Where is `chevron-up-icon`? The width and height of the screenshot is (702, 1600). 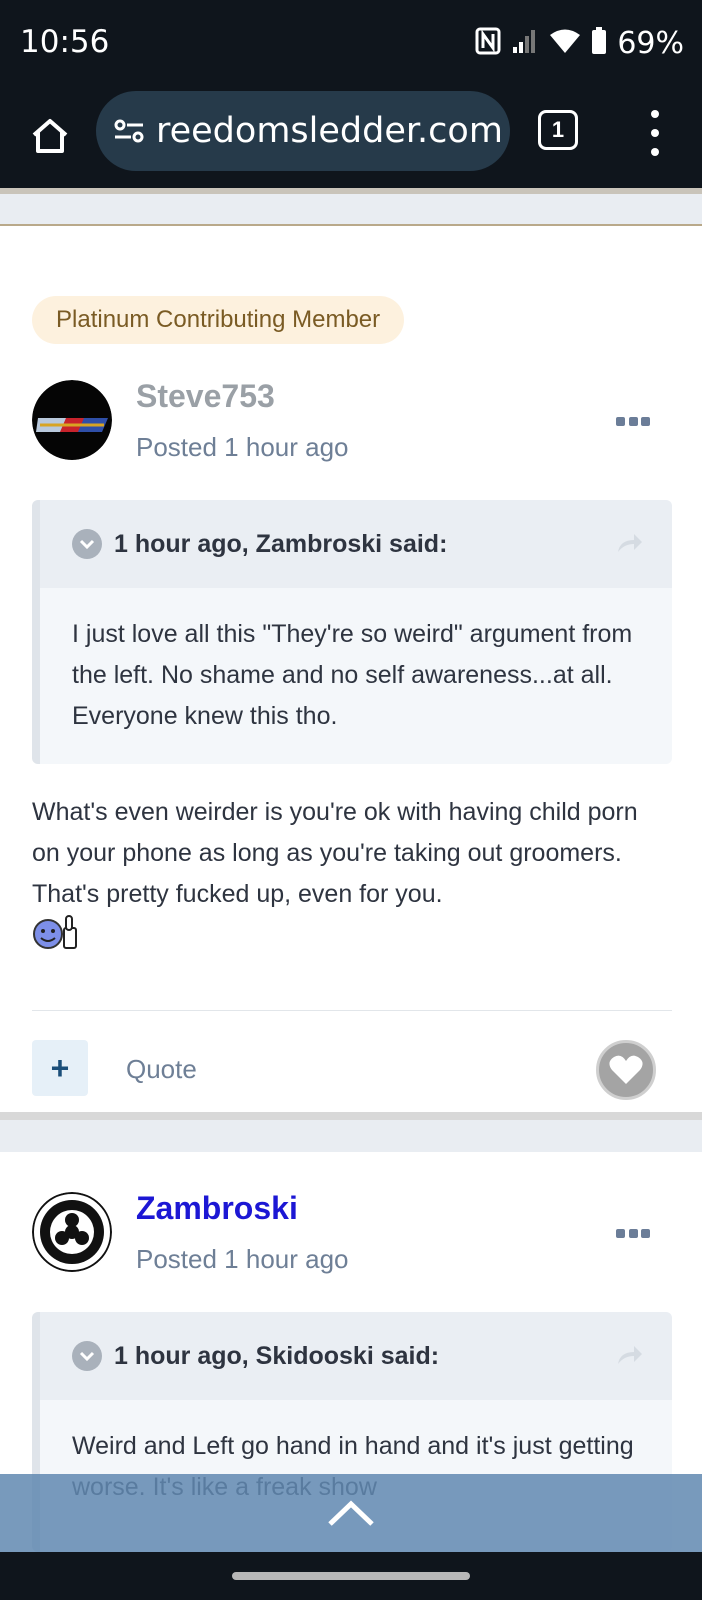
chevron-up-icon is located at coordinates (351, 1513).